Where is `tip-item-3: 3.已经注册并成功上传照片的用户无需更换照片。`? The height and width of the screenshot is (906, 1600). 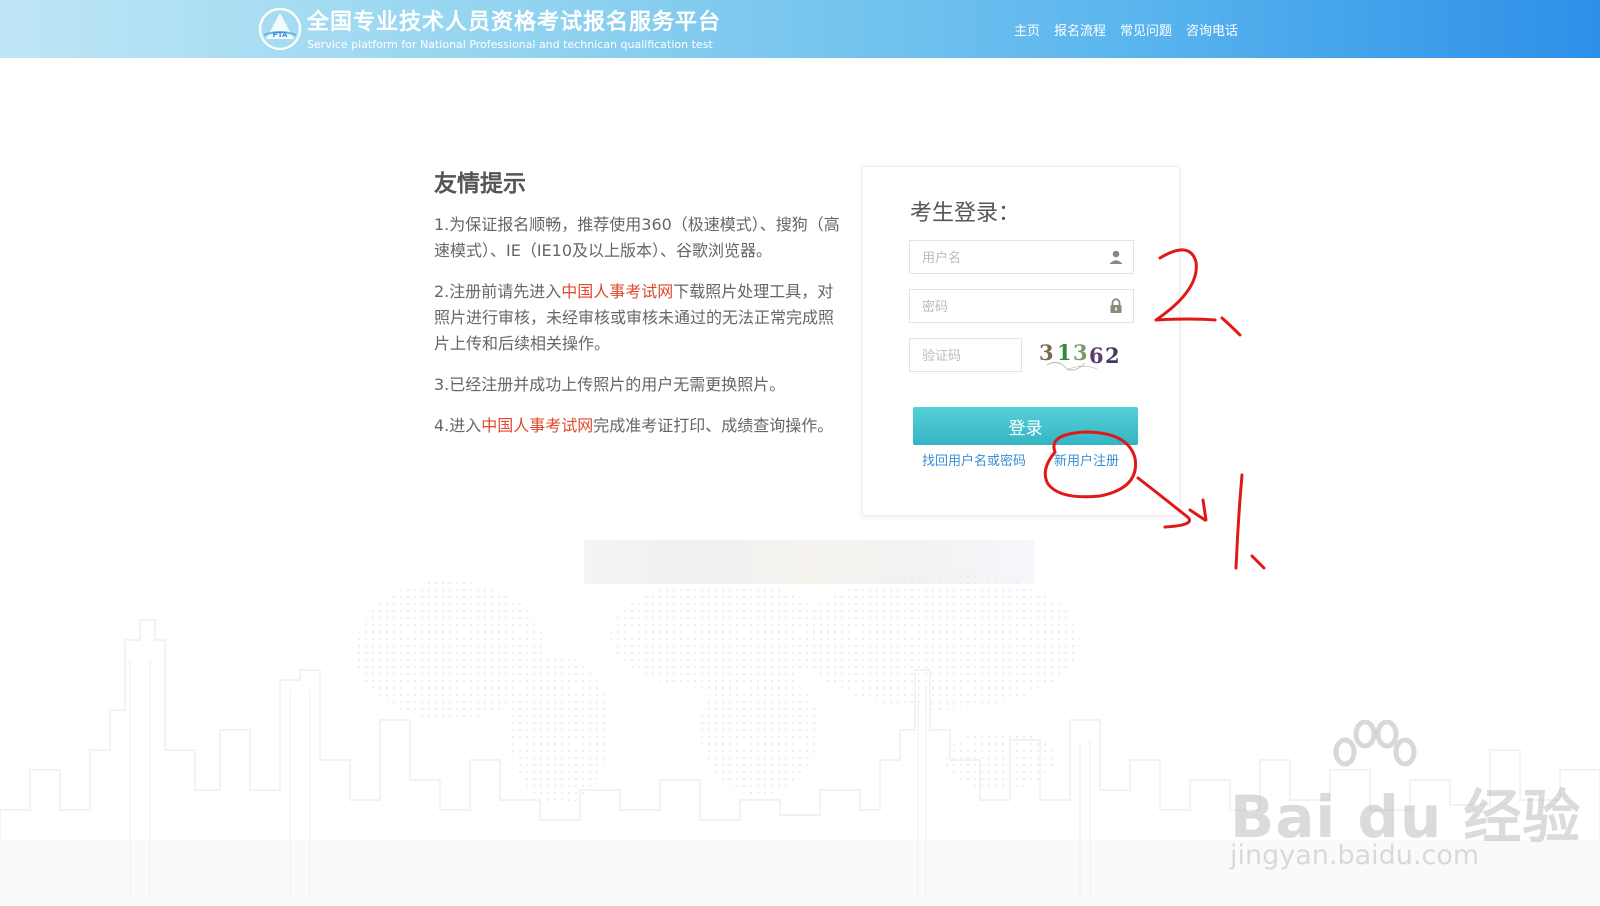
tip-item-3: 3.已经注册并成功上传照片的用户无需更换照片。 is located at coordinates (639, 385).